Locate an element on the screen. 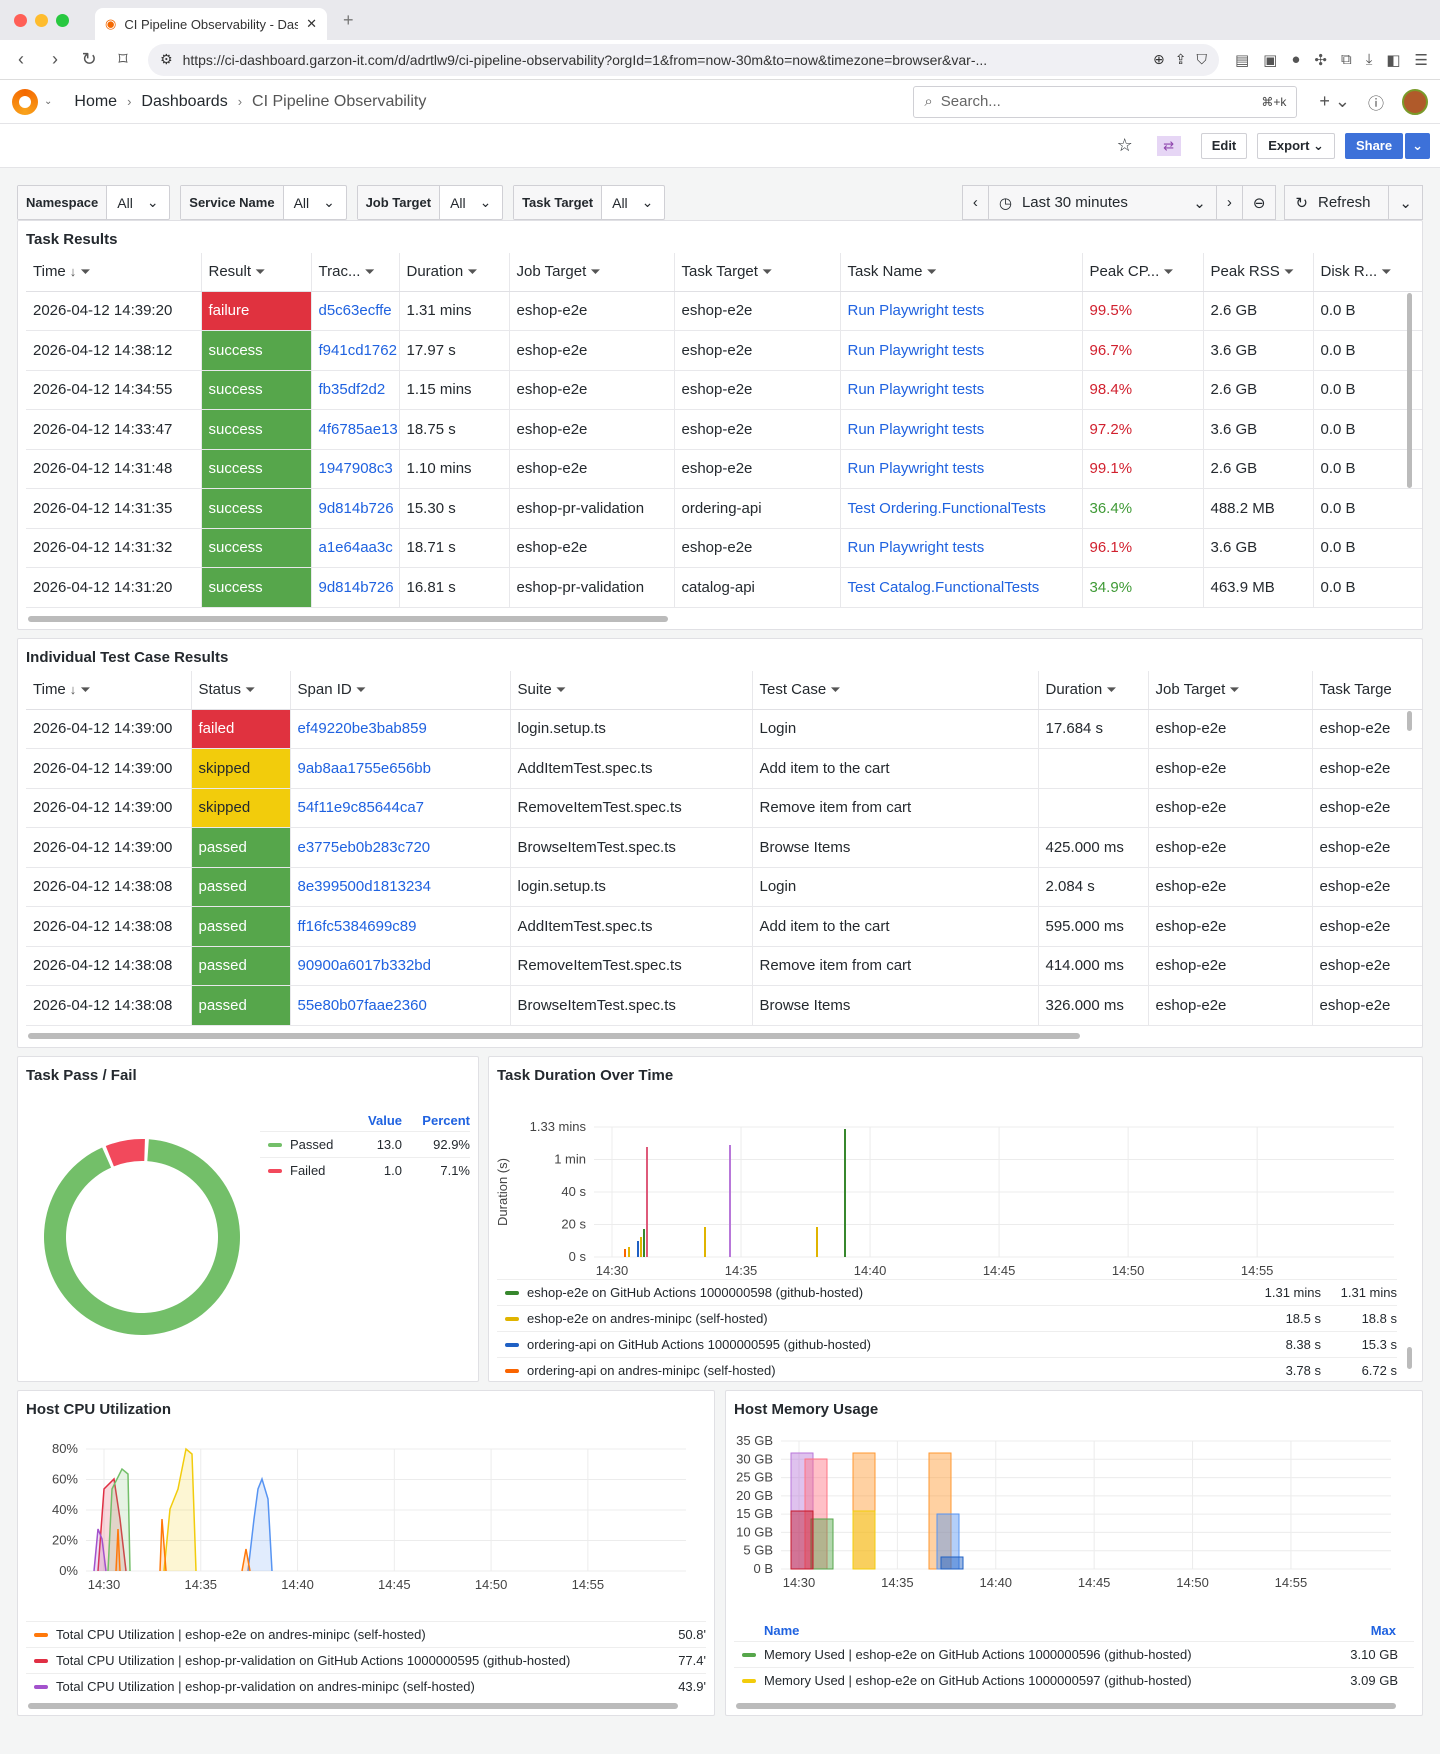 The image size is (1440, 1755). breadcrumb-home: Home is located at coordinates (95, 102).